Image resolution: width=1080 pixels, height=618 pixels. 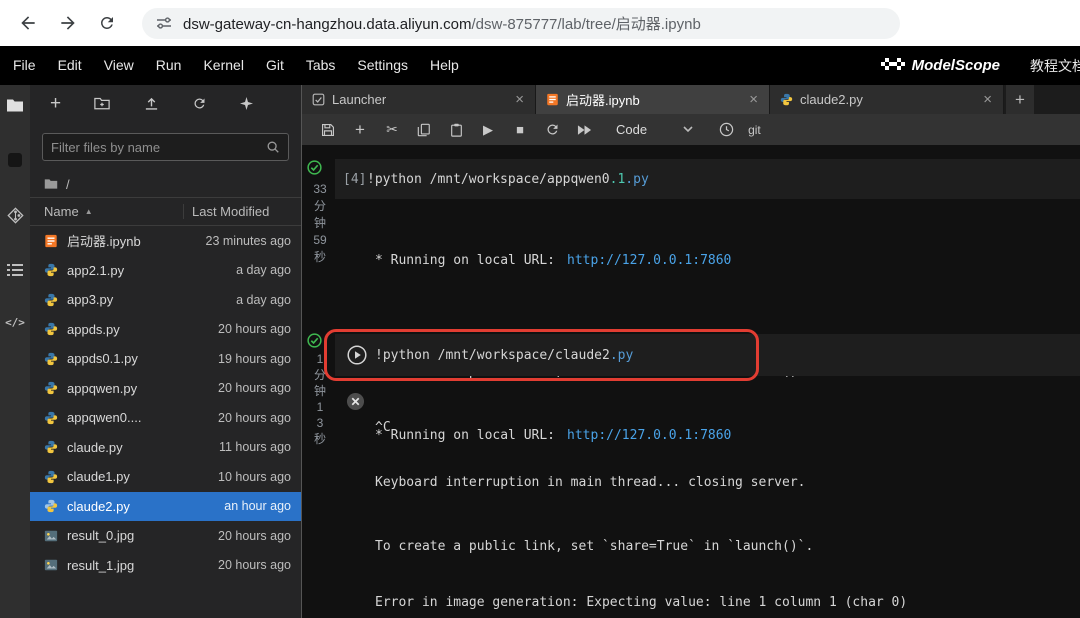 What do you see at coordinates (552, 99) in the screenshot?
I see `notebook-icon` at bounding box center [552, 99].